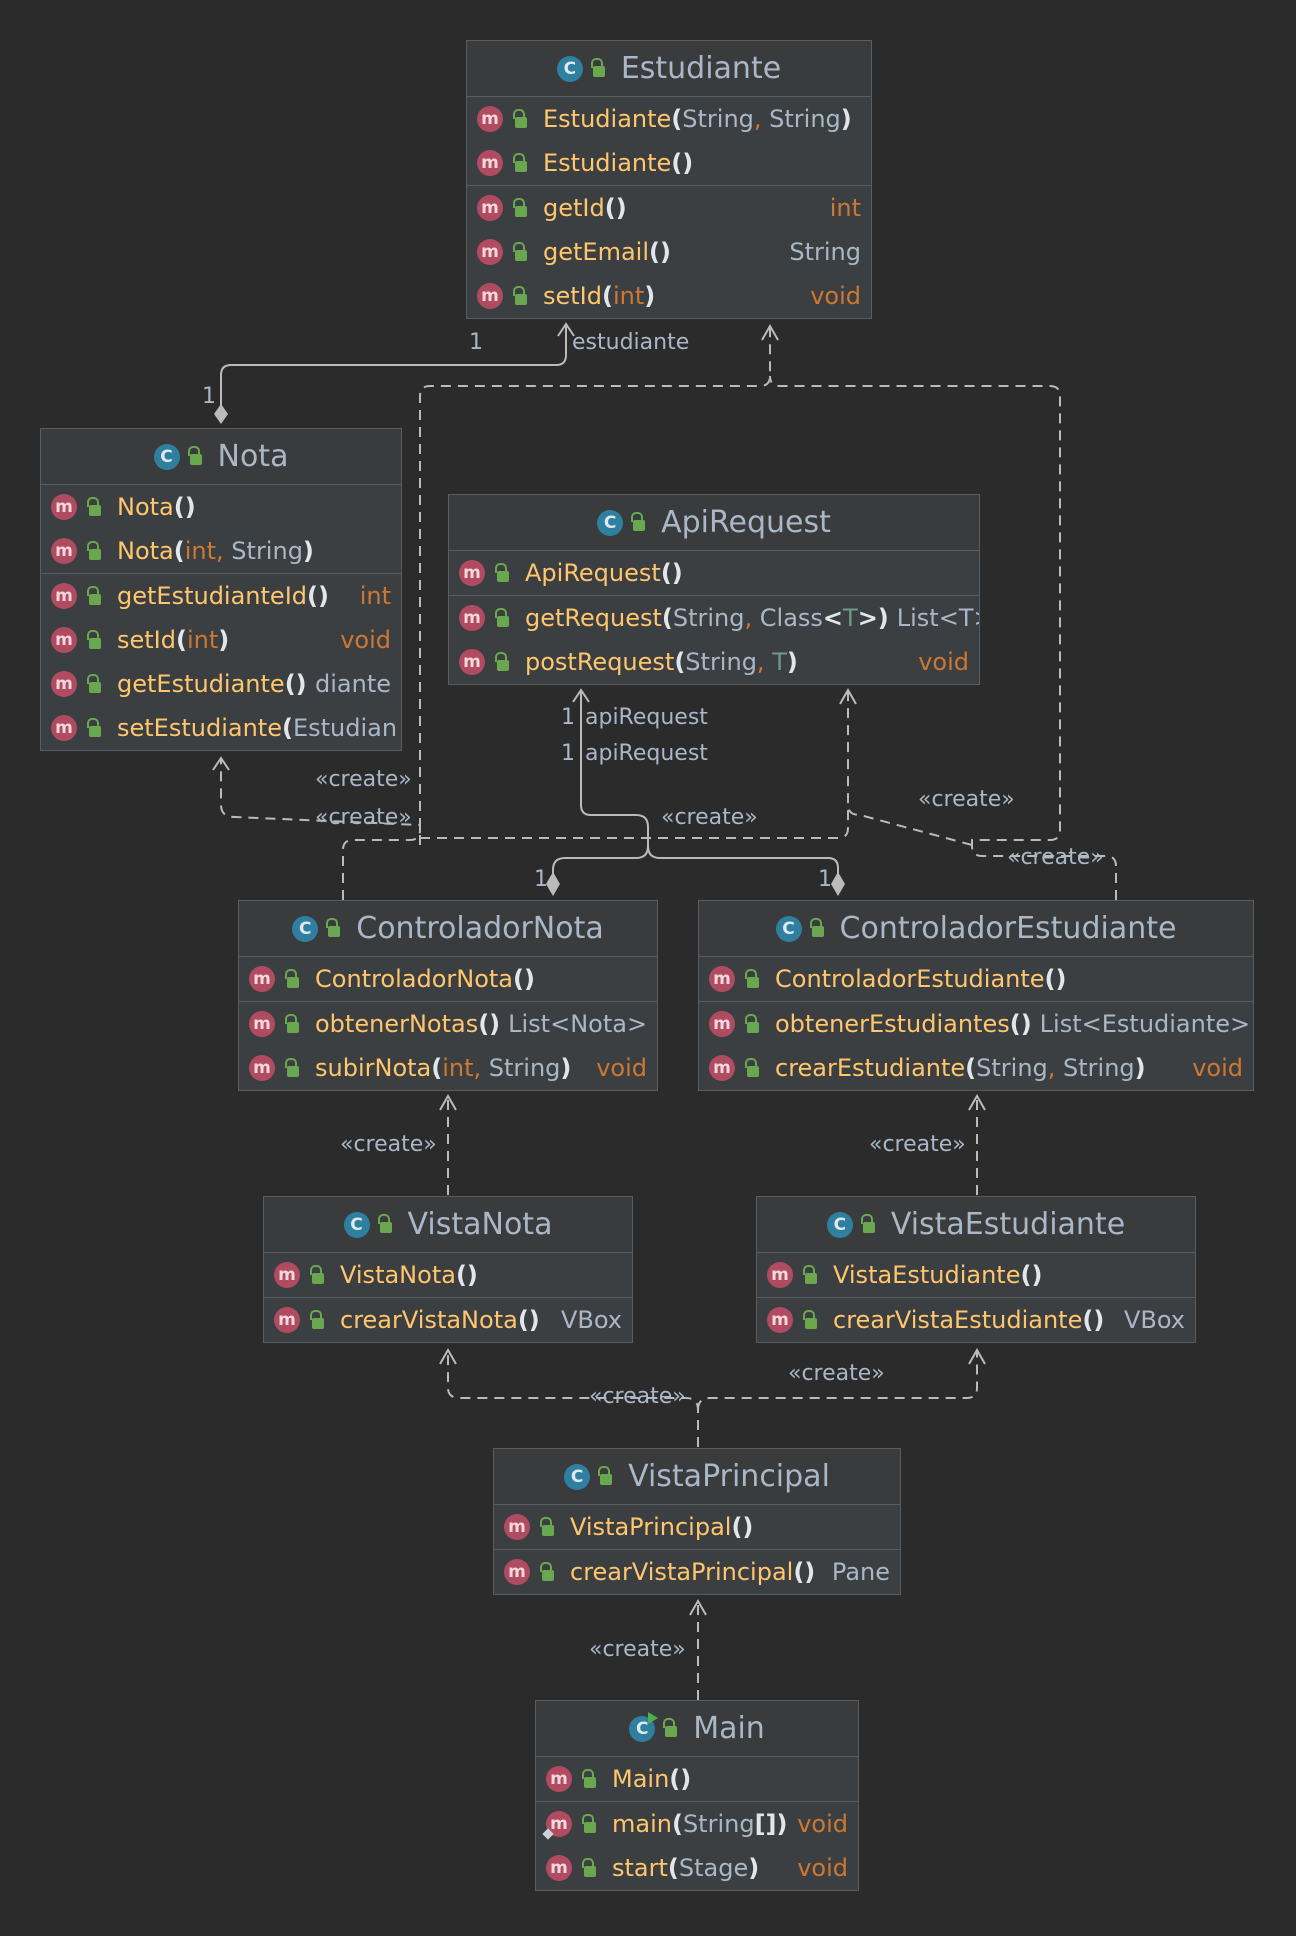 The height and width of the screenshot is (1936, 1296). What do you see at coordinates (1145, 1024) in the screenshot?
I see `return-type: List<Estudiante>` at bounding box center [1145, 1024].